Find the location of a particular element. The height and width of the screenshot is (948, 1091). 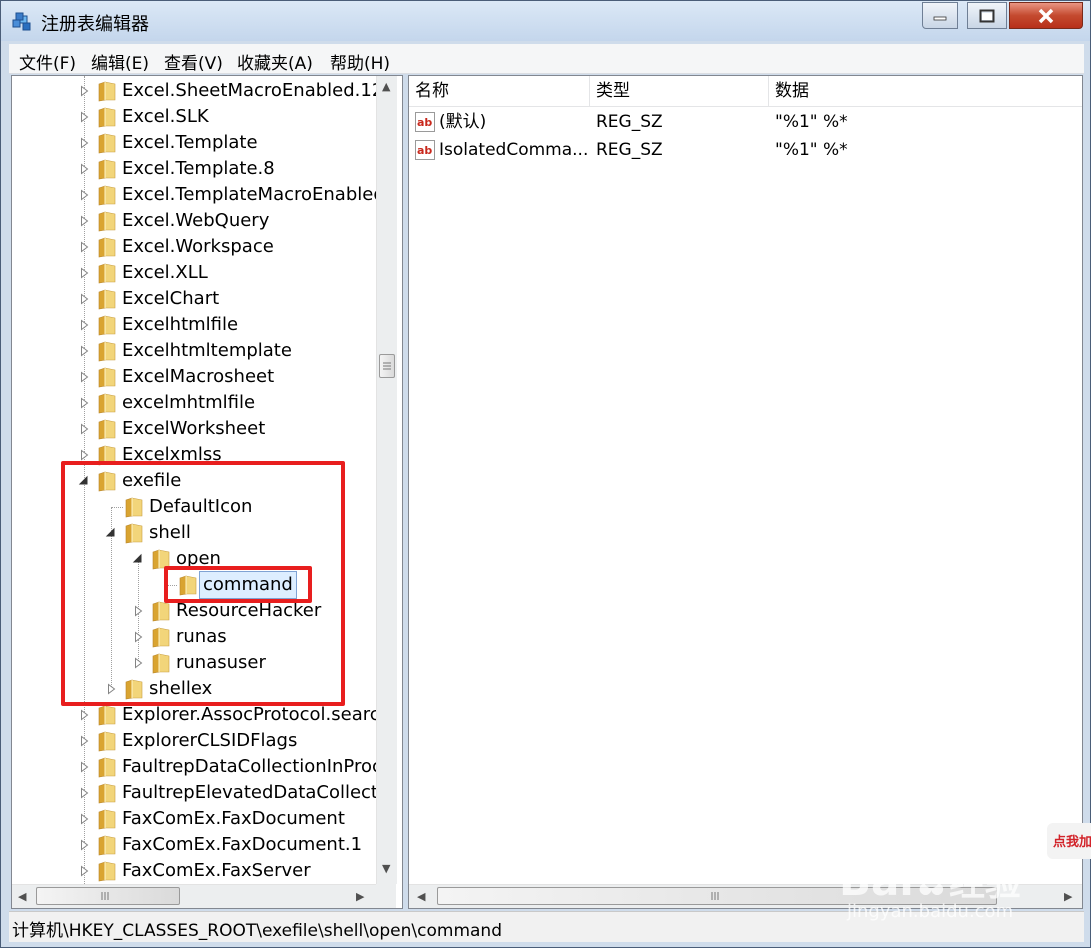

column-header-type: 类型 is located at coordinates (679, 91).